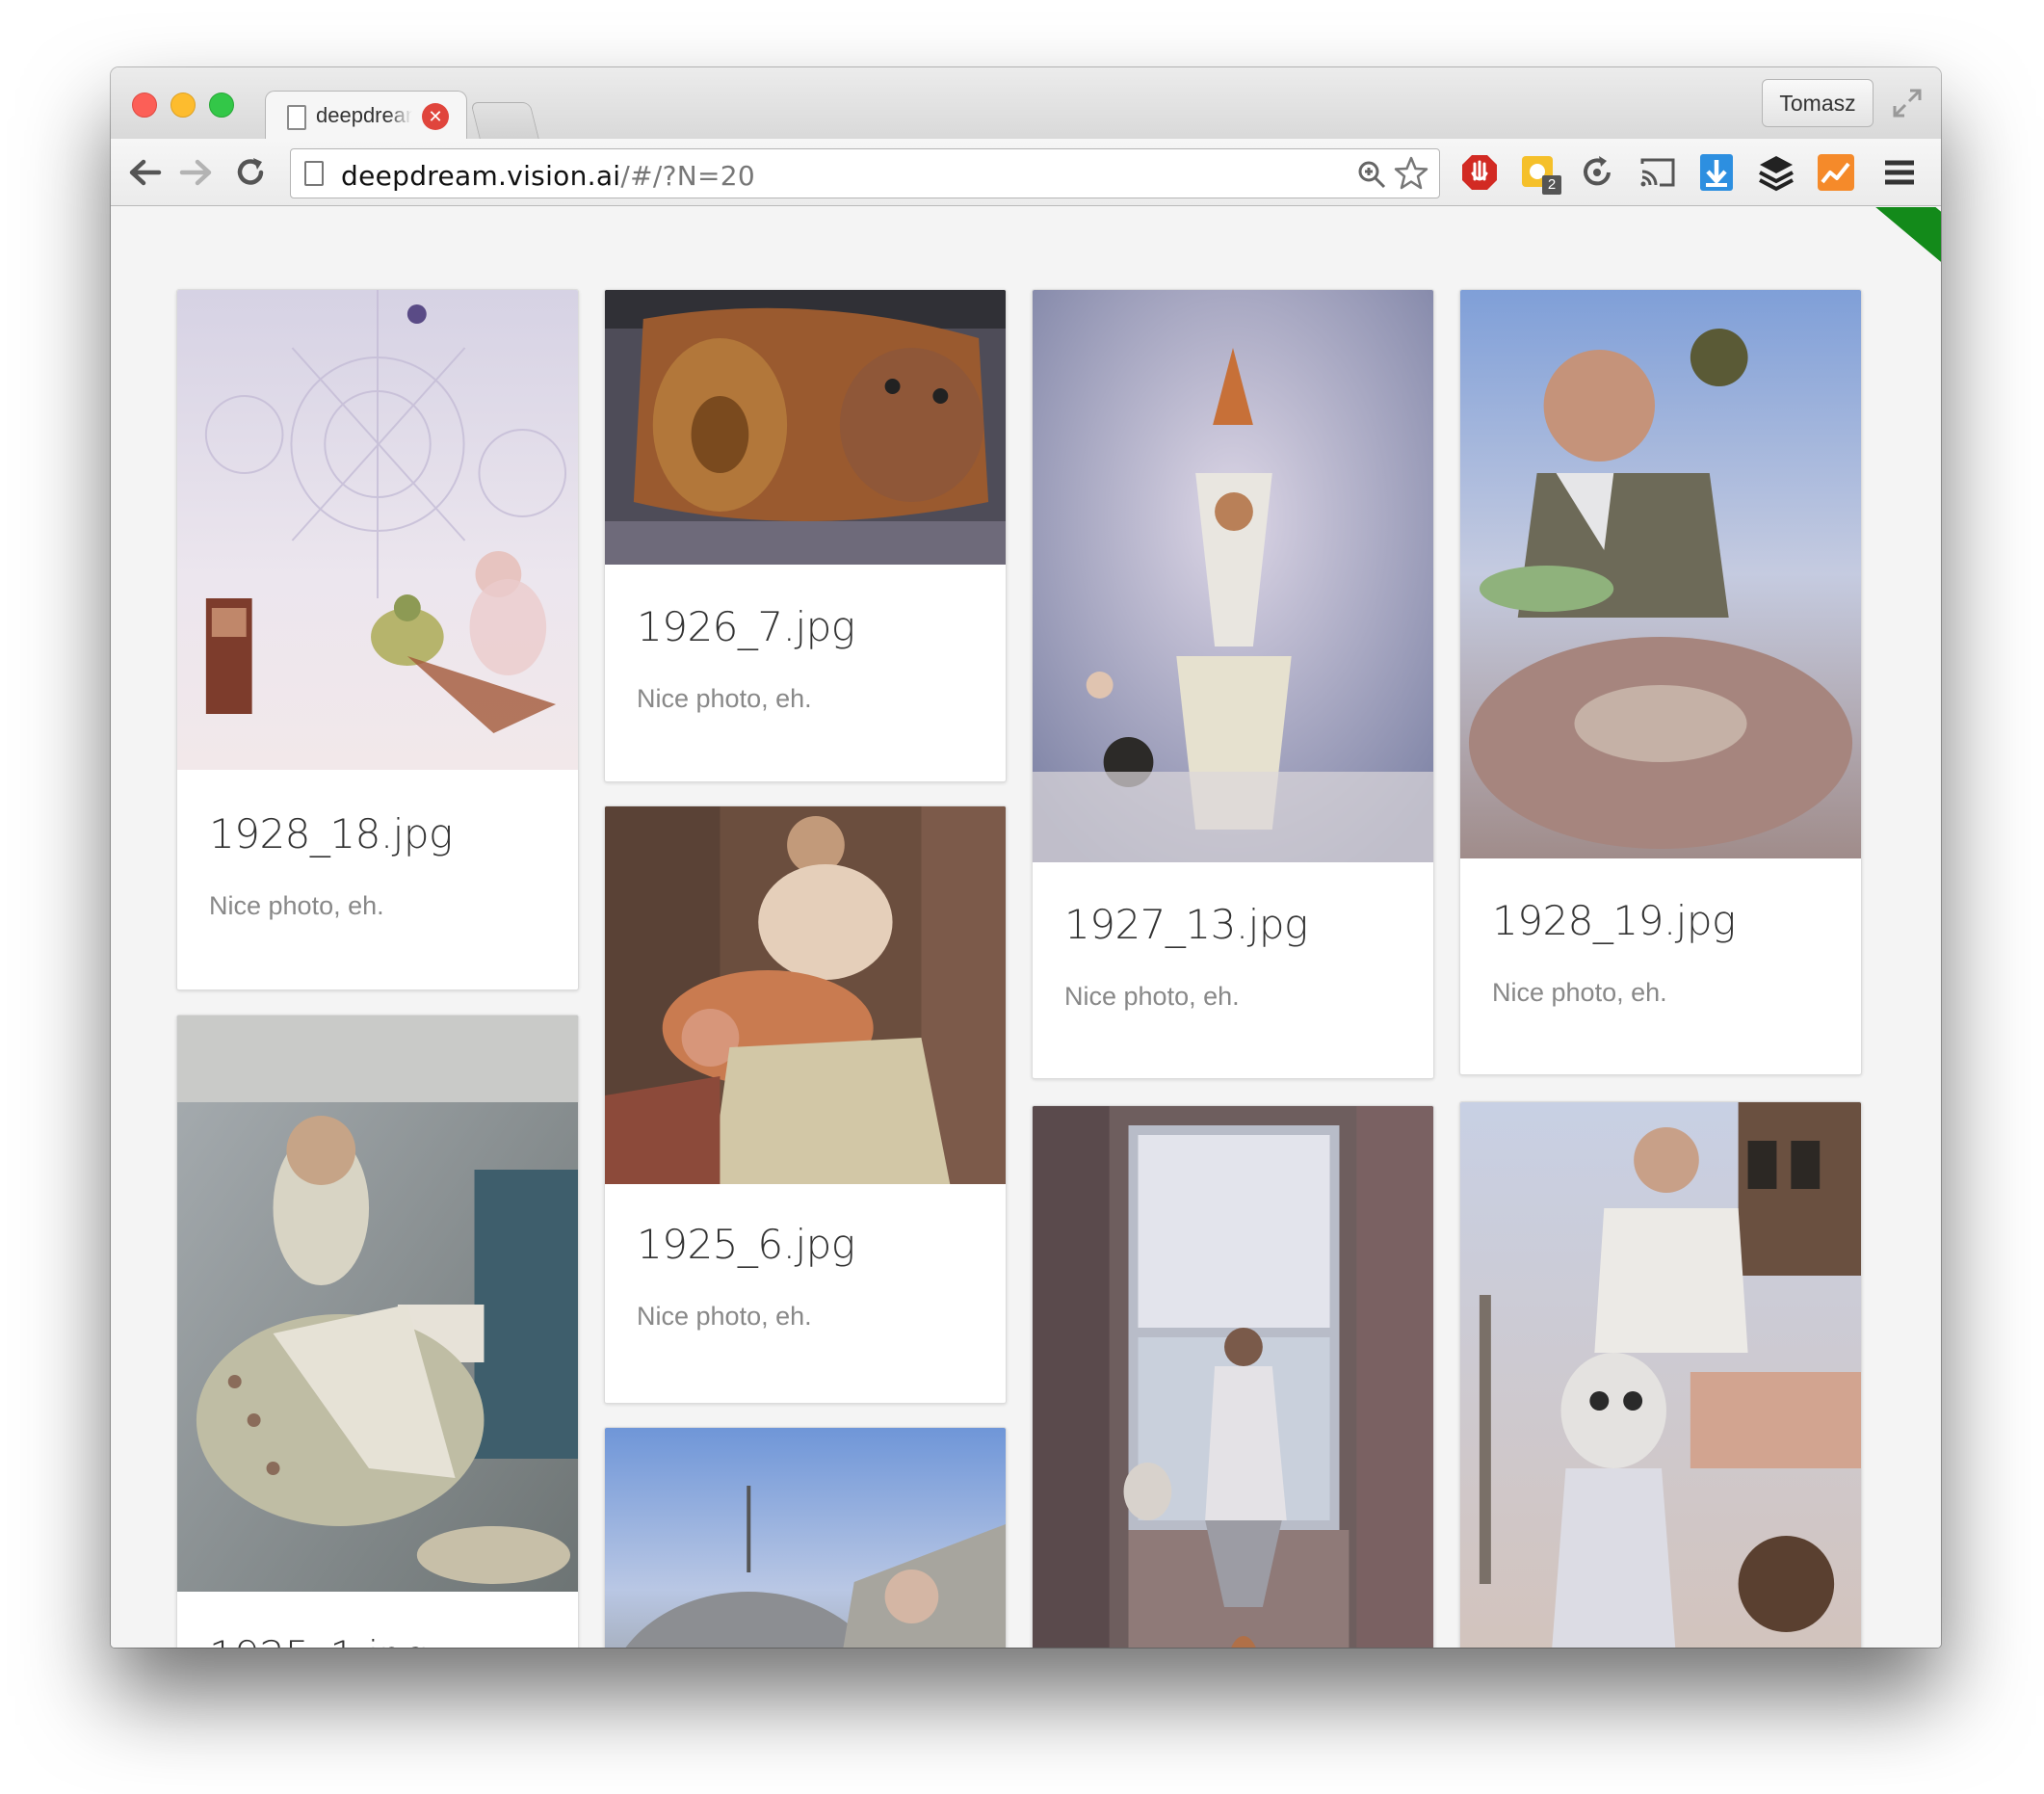 This screenshot has height=1794, width=2044. I want to click on photo-card: 1925_6.jpg Nice photo, eh., so click(806, 1104).